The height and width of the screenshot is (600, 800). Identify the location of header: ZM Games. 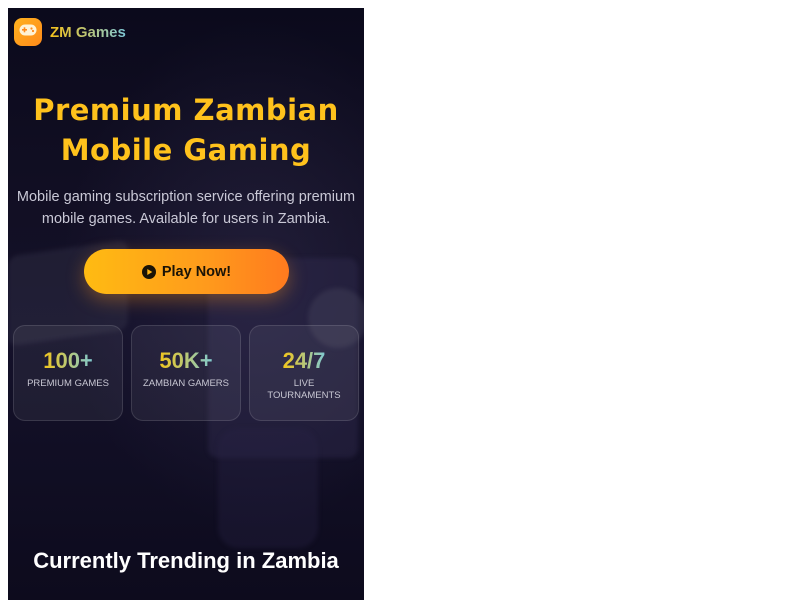
(70, 32).